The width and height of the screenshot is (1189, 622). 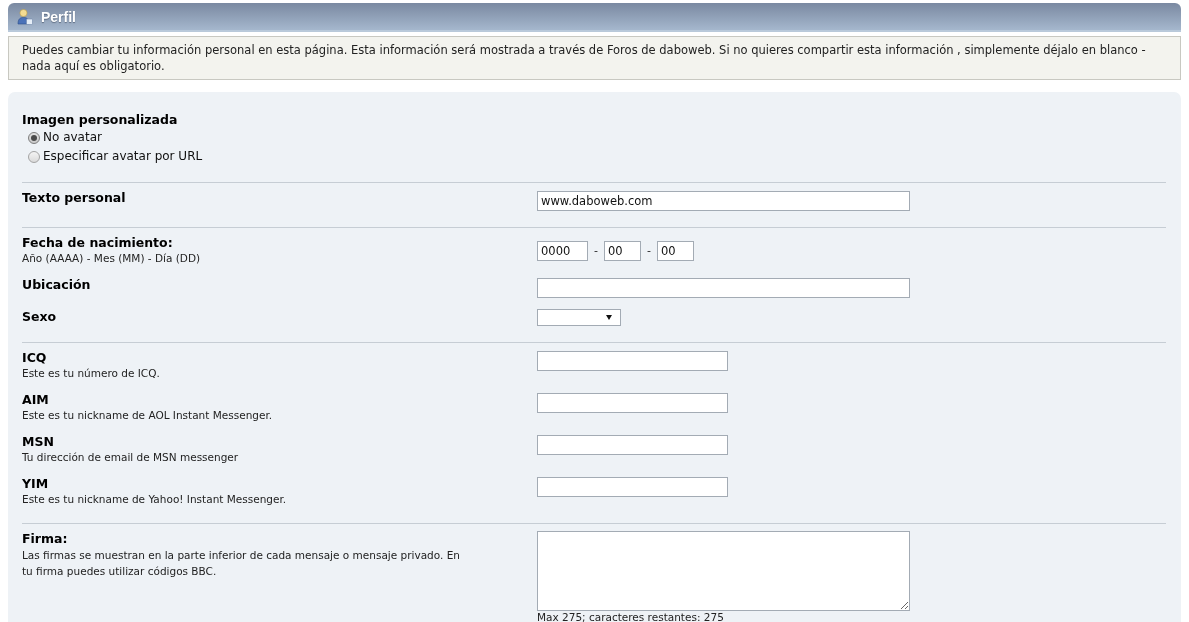 What do you see at coordinates (35, 400) in the screenshot?
I see `field-label: AIM` at bounding box center [35, 400].